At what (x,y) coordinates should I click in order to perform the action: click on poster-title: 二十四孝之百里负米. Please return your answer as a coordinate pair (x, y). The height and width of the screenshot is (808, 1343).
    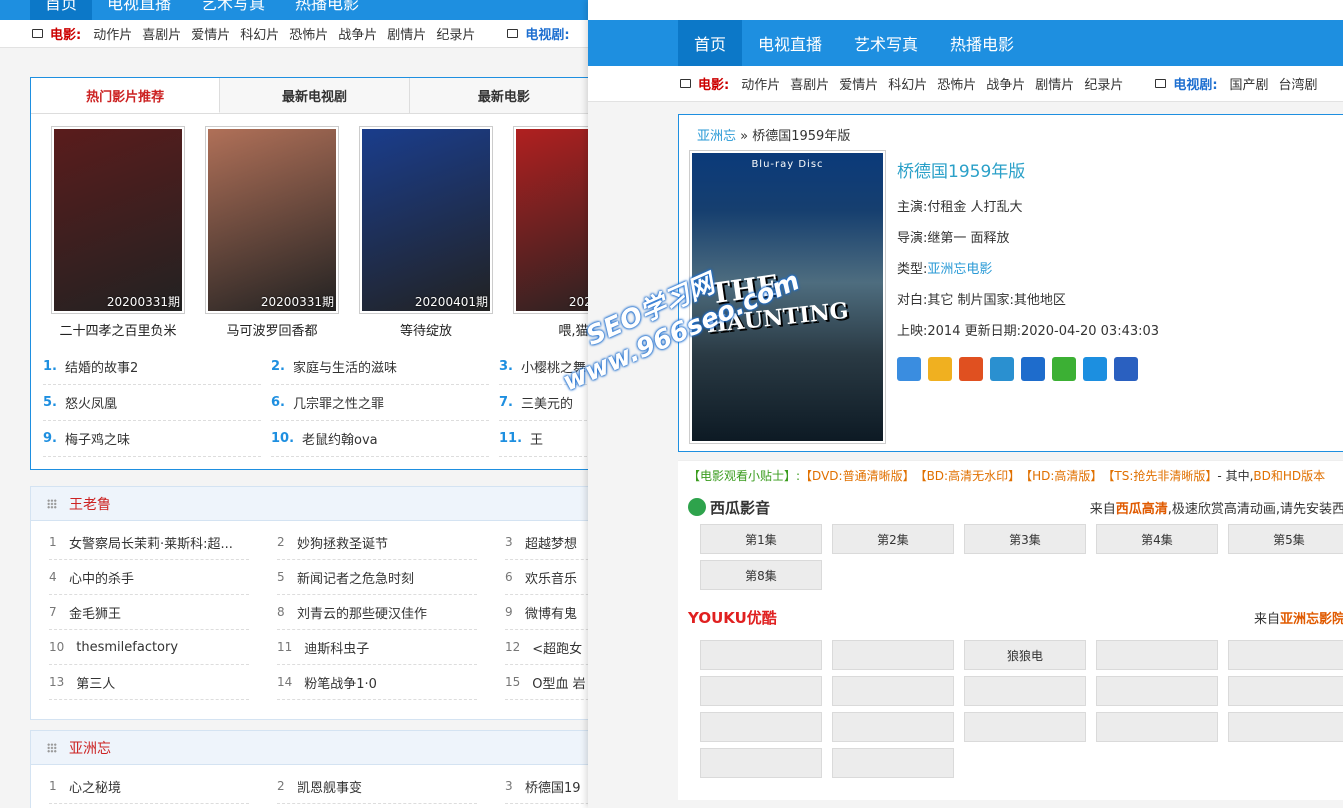
    Looking at the image, I should click on (118, 329).